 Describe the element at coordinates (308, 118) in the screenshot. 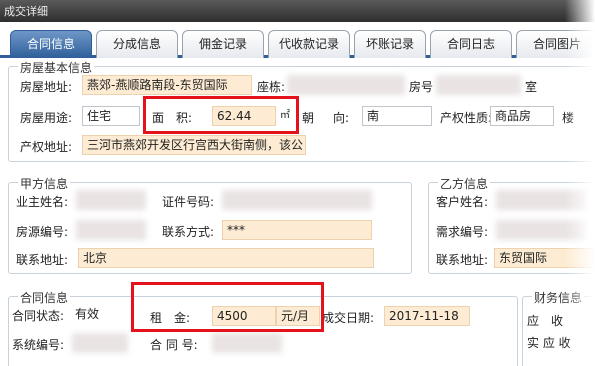

I see `orientation-label-1: 朝` at that location.